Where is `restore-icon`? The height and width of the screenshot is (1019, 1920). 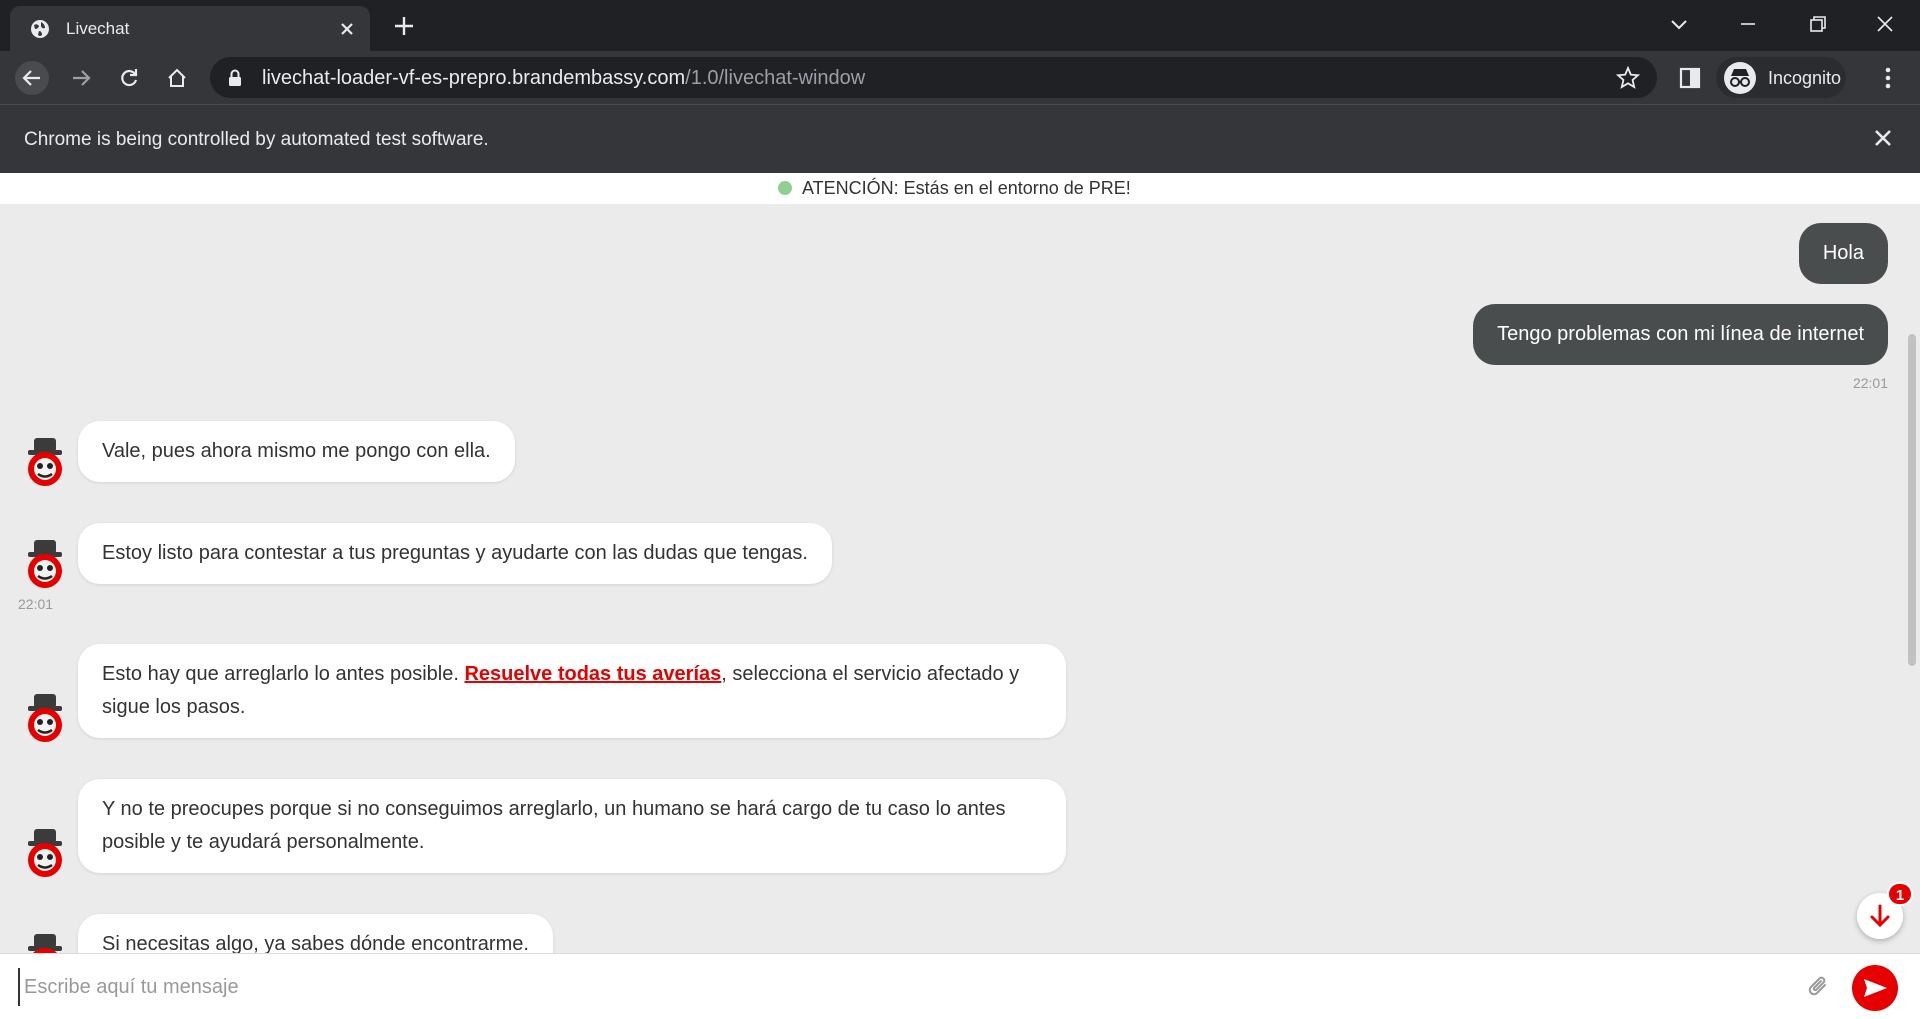 restore-icon is located at coordinates (1818, 24).